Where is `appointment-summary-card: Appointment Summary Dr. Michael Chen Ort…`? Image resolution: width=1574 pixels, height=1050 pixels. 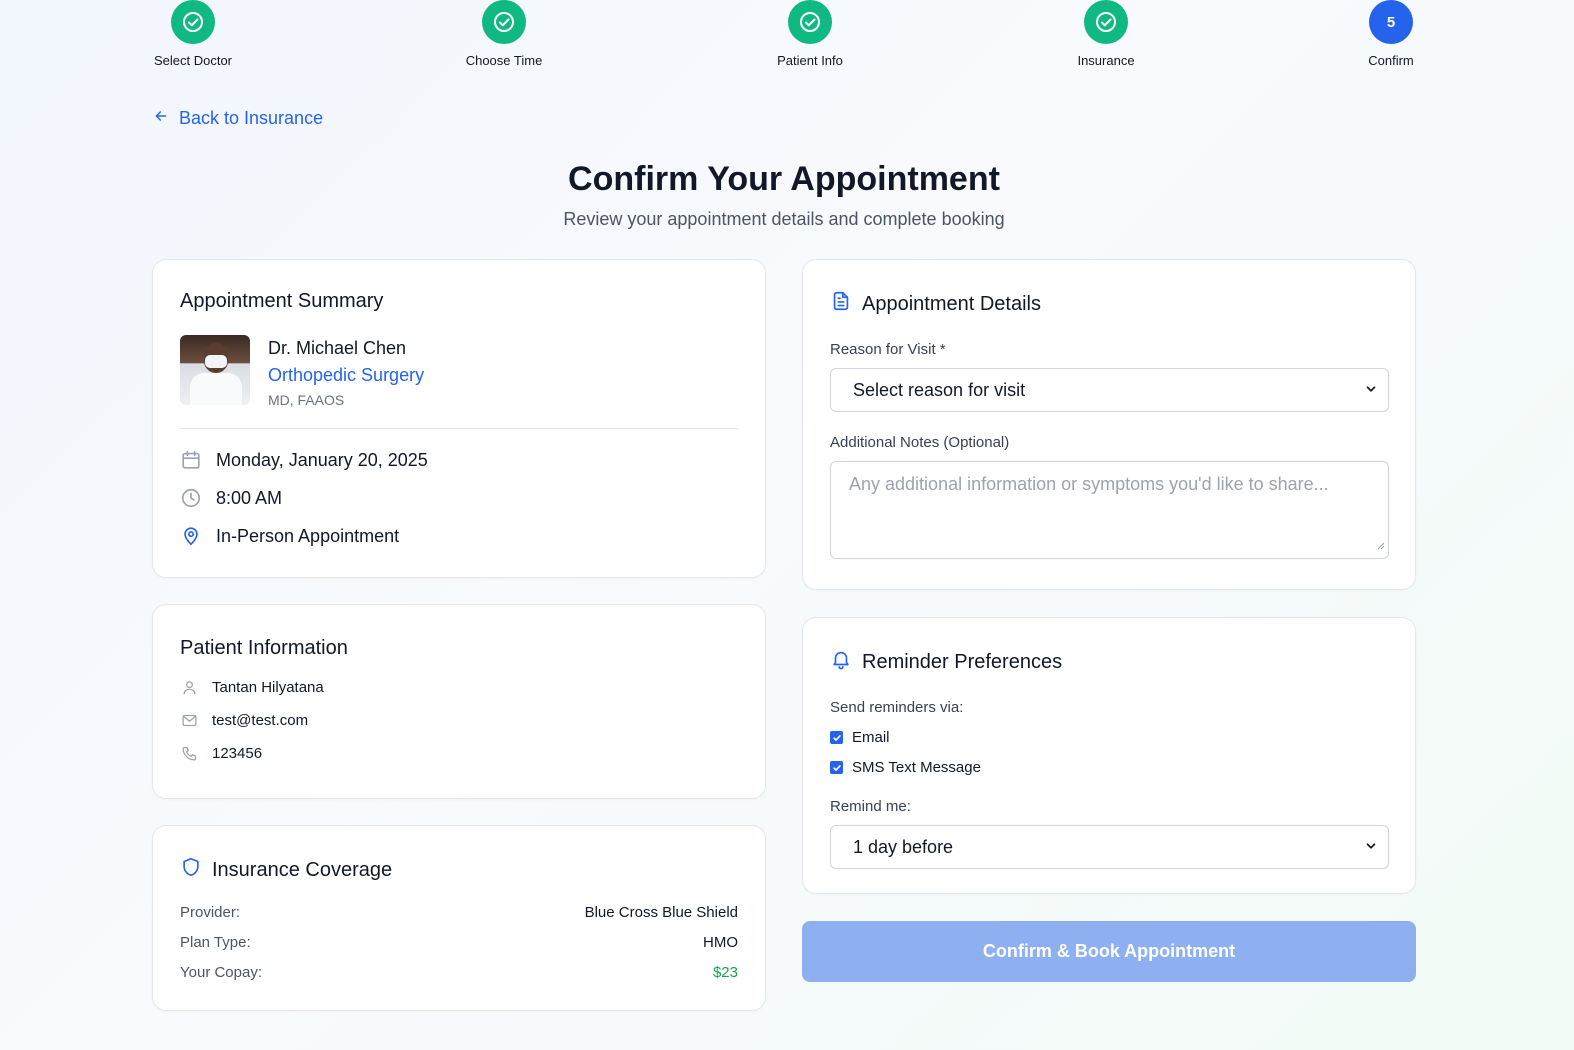
appointment-summary-card: Appointment Summary Dr. Michael Chen Ort… is located at coordinates (459, 418).